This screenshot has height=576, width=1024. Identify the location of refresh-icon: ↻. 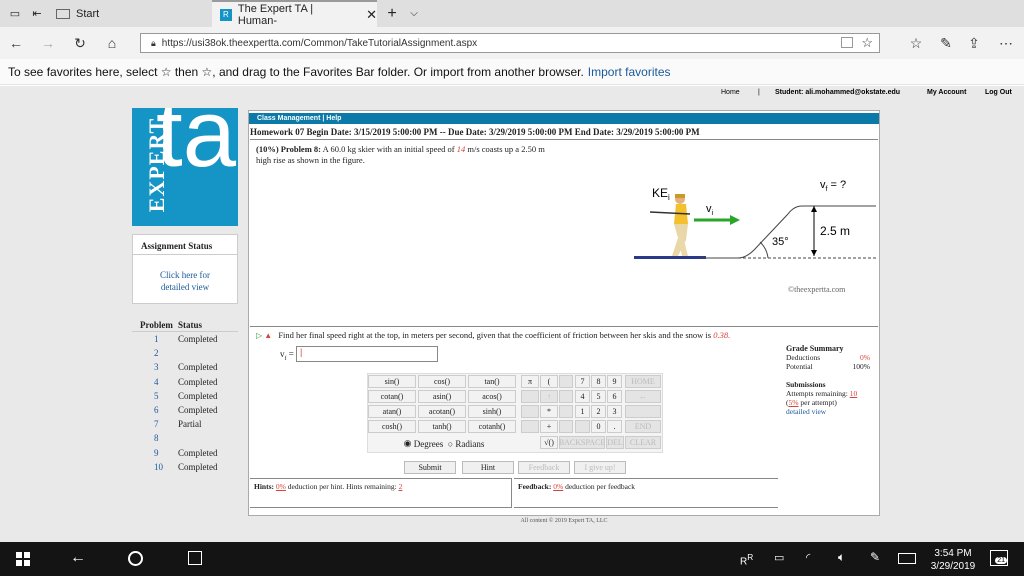
(80, 43).